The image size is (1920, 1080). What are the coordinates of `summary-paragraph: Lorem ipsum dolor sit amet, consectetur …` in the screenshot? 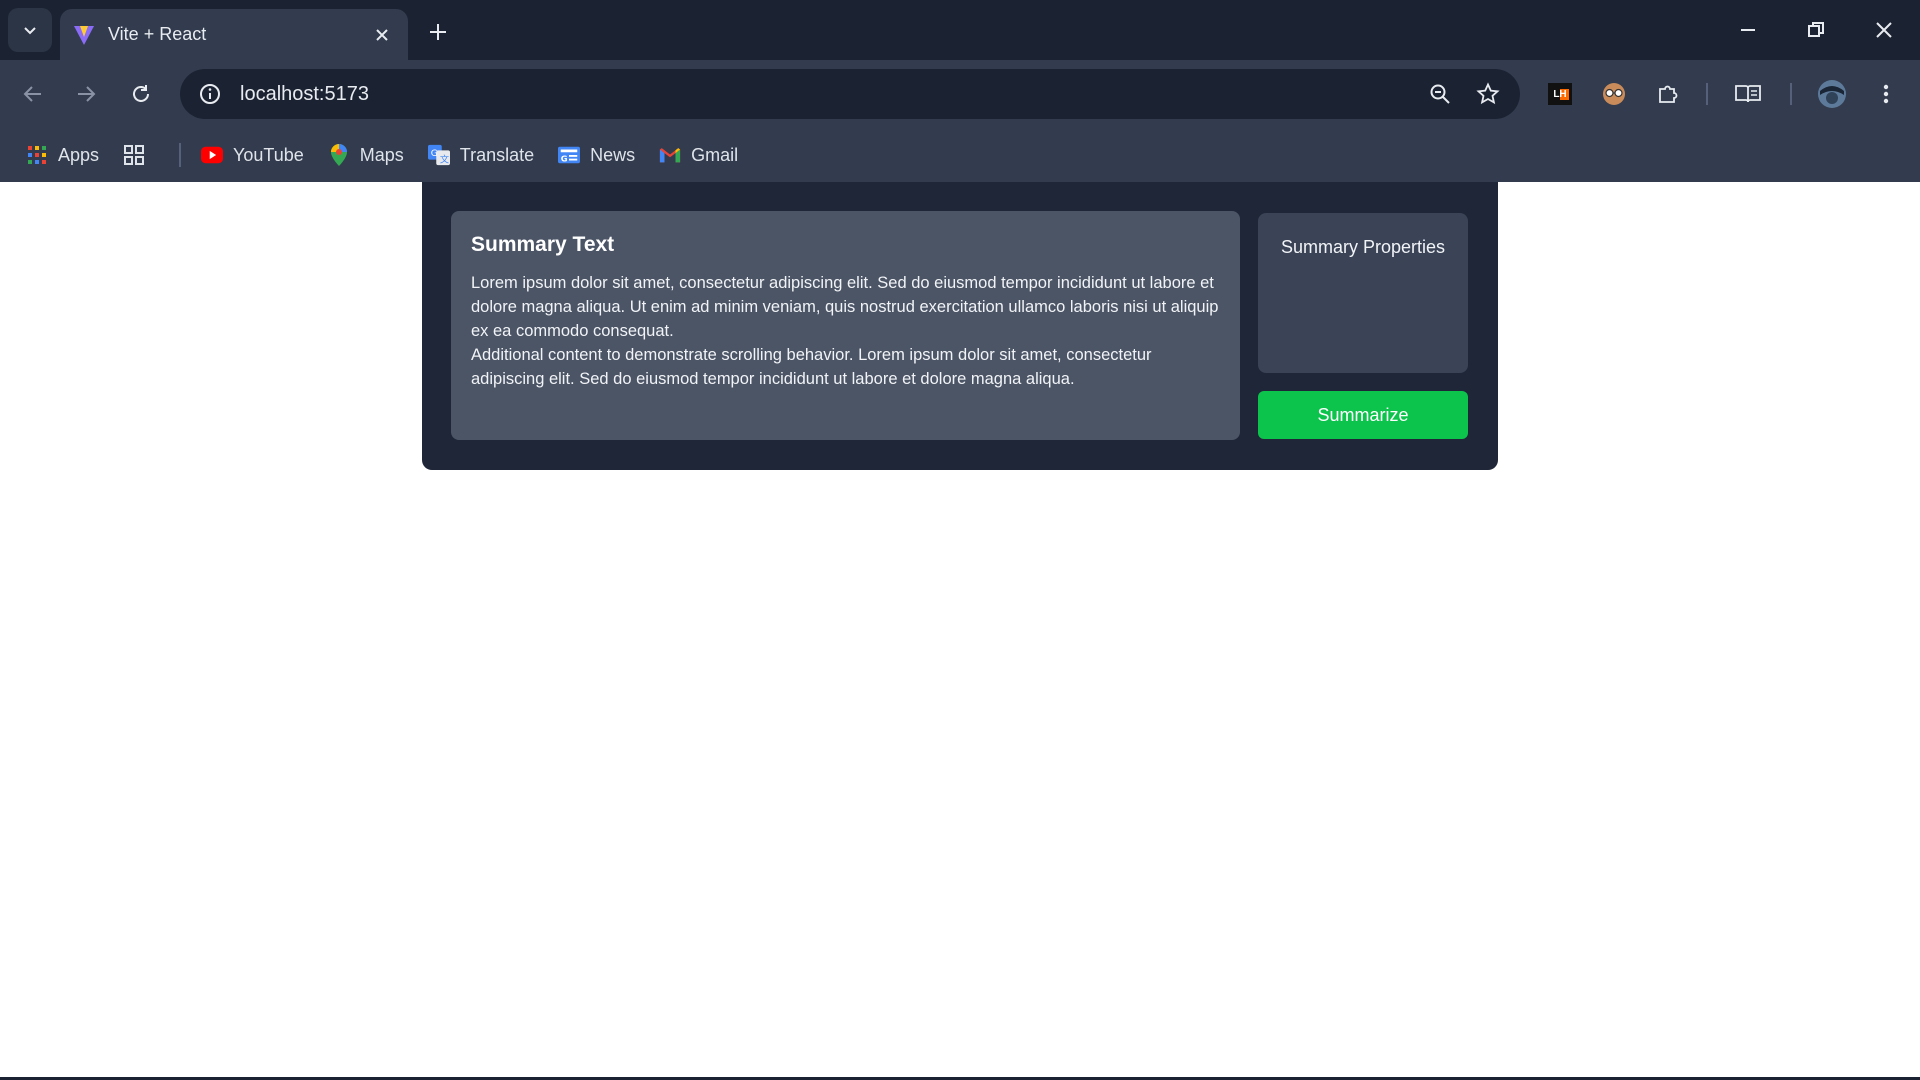 It's located at (845, 307).